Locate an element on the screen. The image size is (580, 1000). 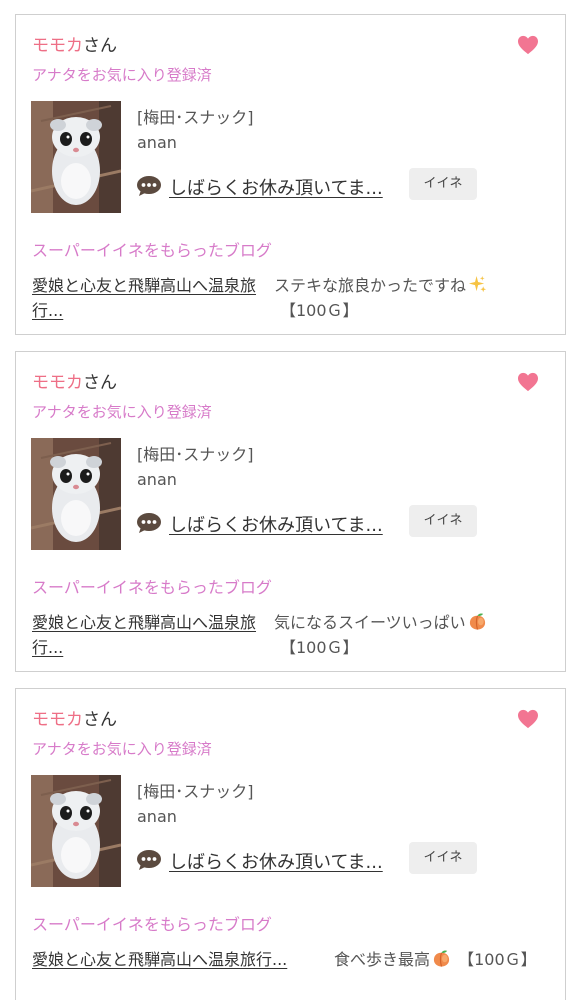
comment-text: 気になるスイーツいっぱい is located at coordinates (370, 622).